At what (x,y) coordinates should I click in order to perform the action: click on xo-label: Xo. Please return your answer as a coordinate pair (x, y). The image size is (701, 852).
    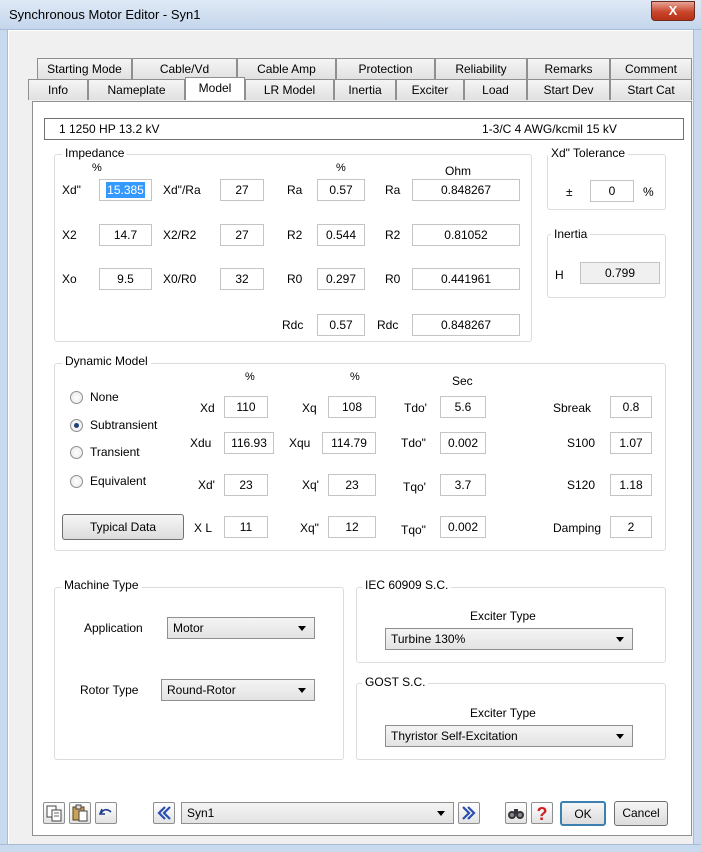
    Looking at the image, I should click on (69, 279).